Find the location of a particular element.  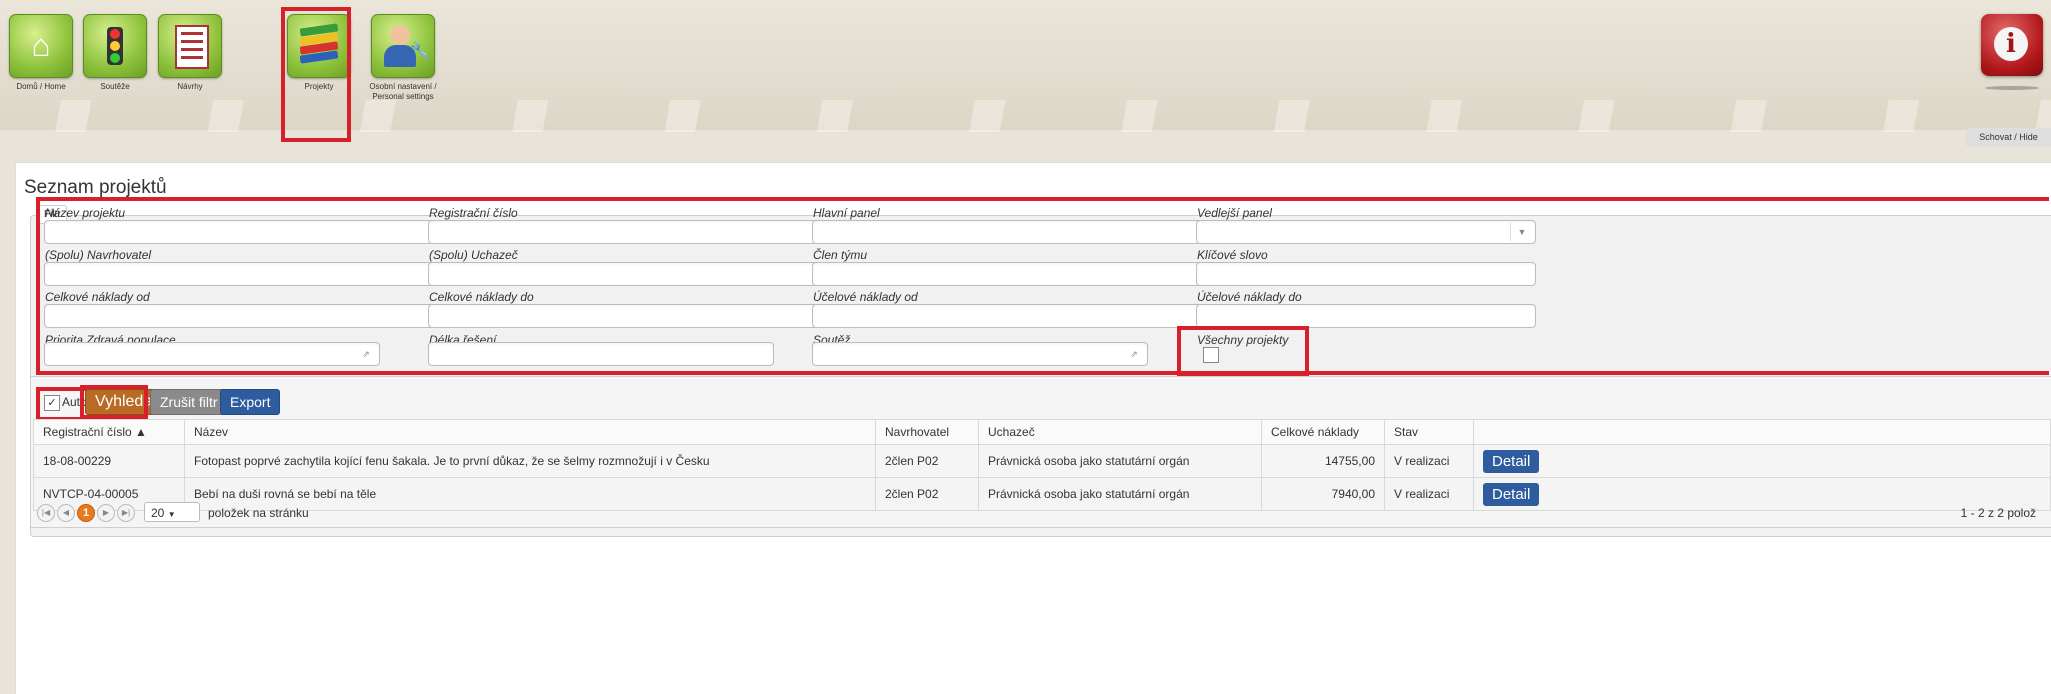

nav-settings-label: Osobní nastavení / Personal settings is located at coordinates (403, 91).